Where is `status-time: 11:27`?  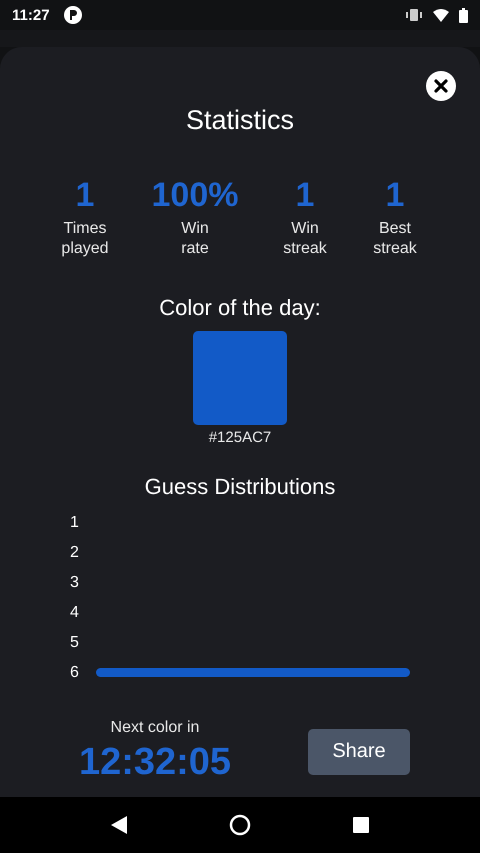
status-time: 11:27 is located at coordinates (31, 15).